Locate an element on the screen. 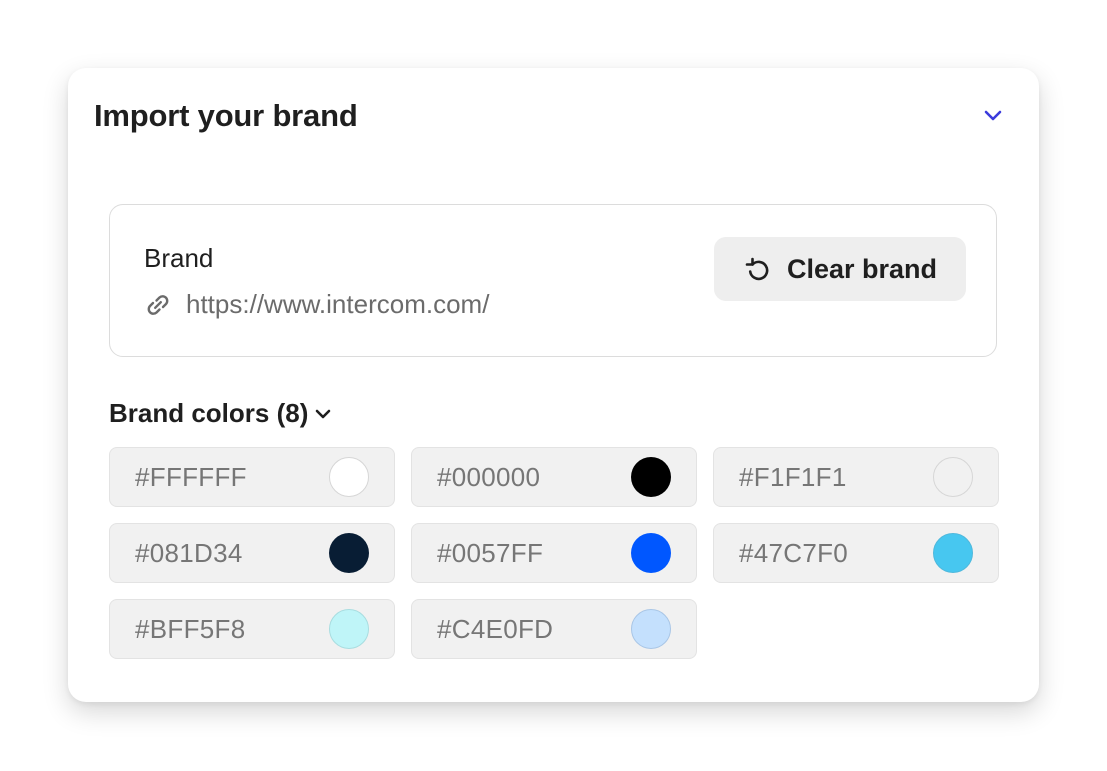 This screenshot has width=1107, height=771. brand-colors-title: Brand colors (8) is located at coordinates (209, 413).